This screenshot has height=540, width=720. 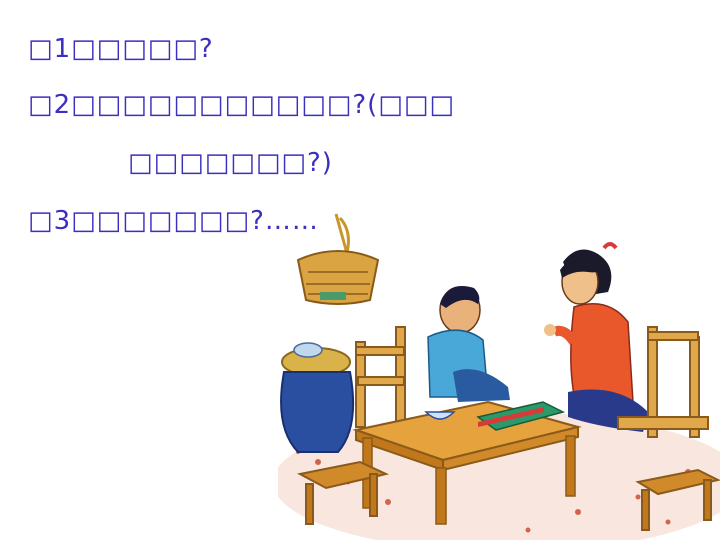 What do you see at coordinates (230, 163) in the screenshot?
I see `question-2-continuation: □□□□□□□?)` at bounding box center [230, 163].